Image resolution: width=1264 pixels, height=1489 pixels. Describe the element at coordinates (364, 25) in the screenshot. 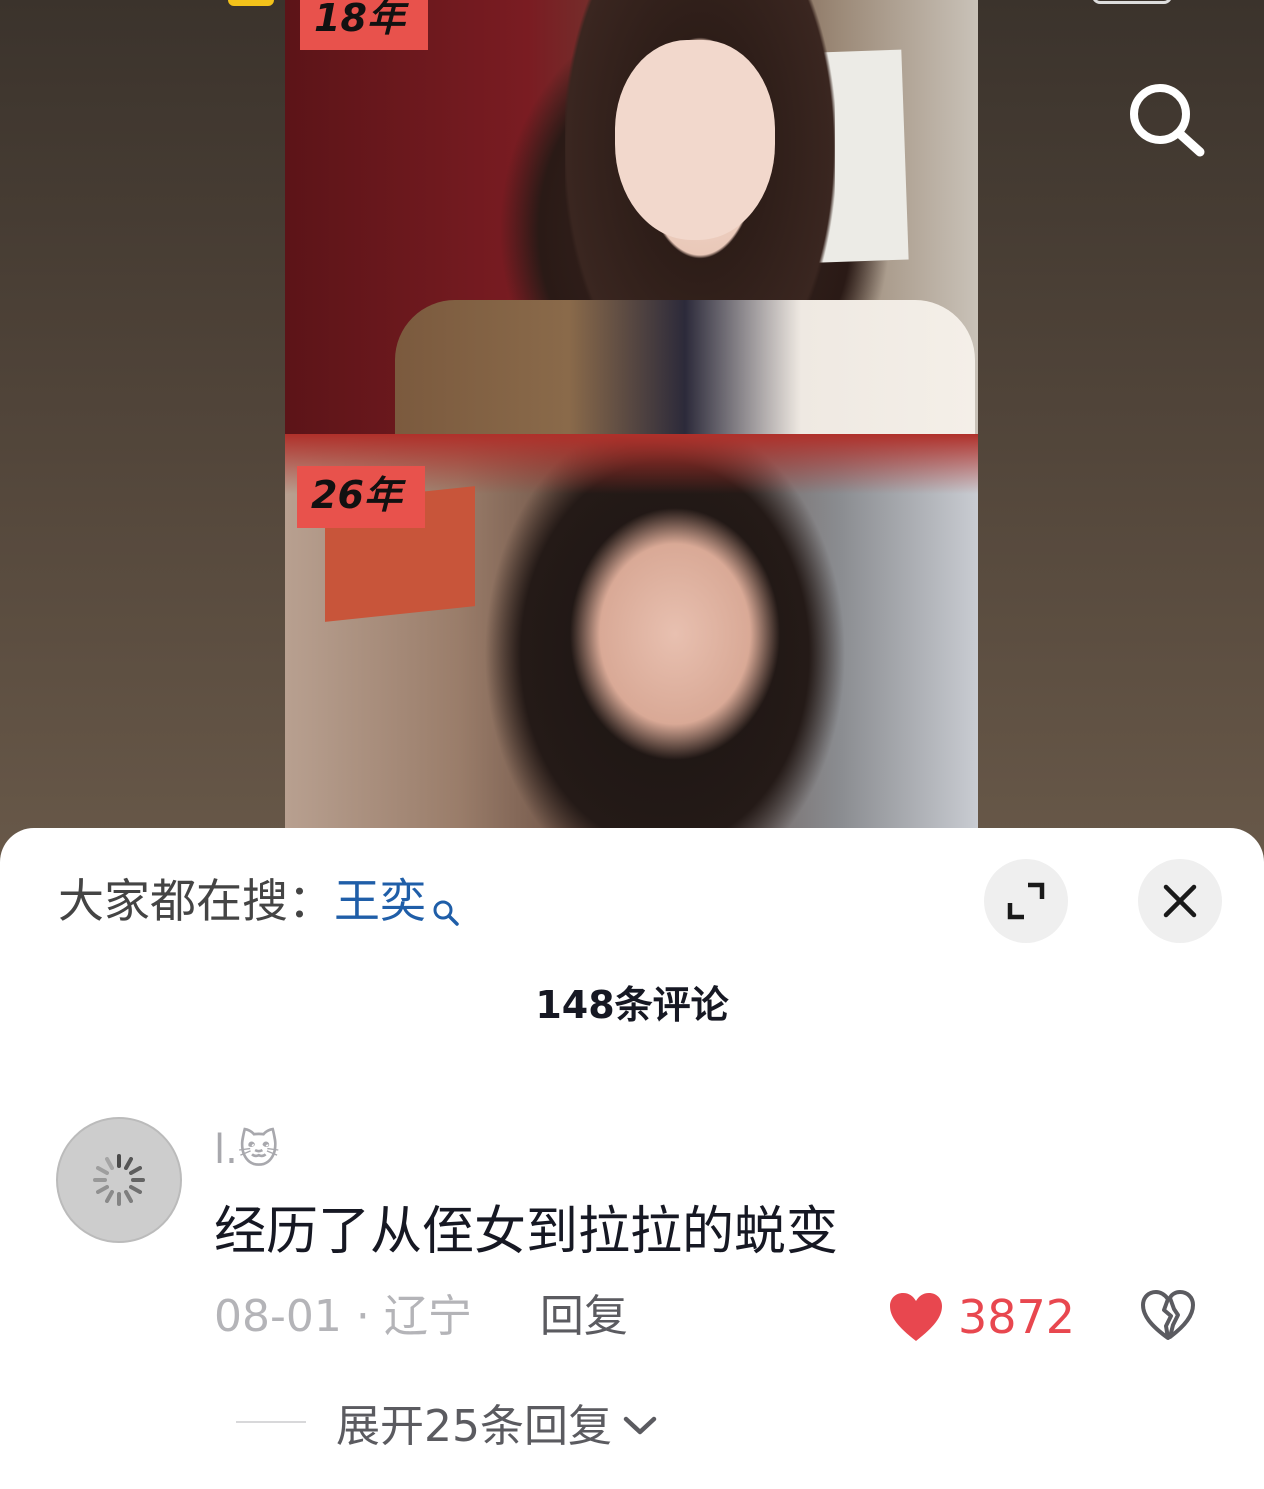

I see `year-badge-top: 18年` at that location.